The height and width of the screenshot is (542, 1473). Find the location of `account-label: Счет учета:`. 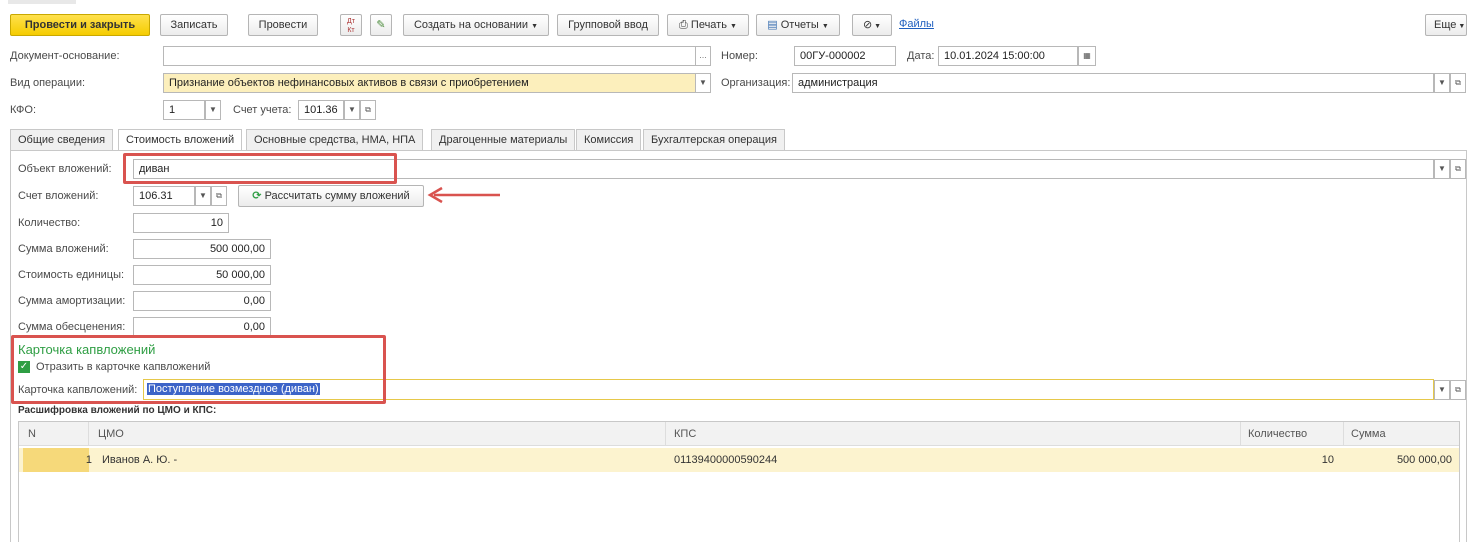

account-label: Счет учета: is located at coordinates (262, 110).